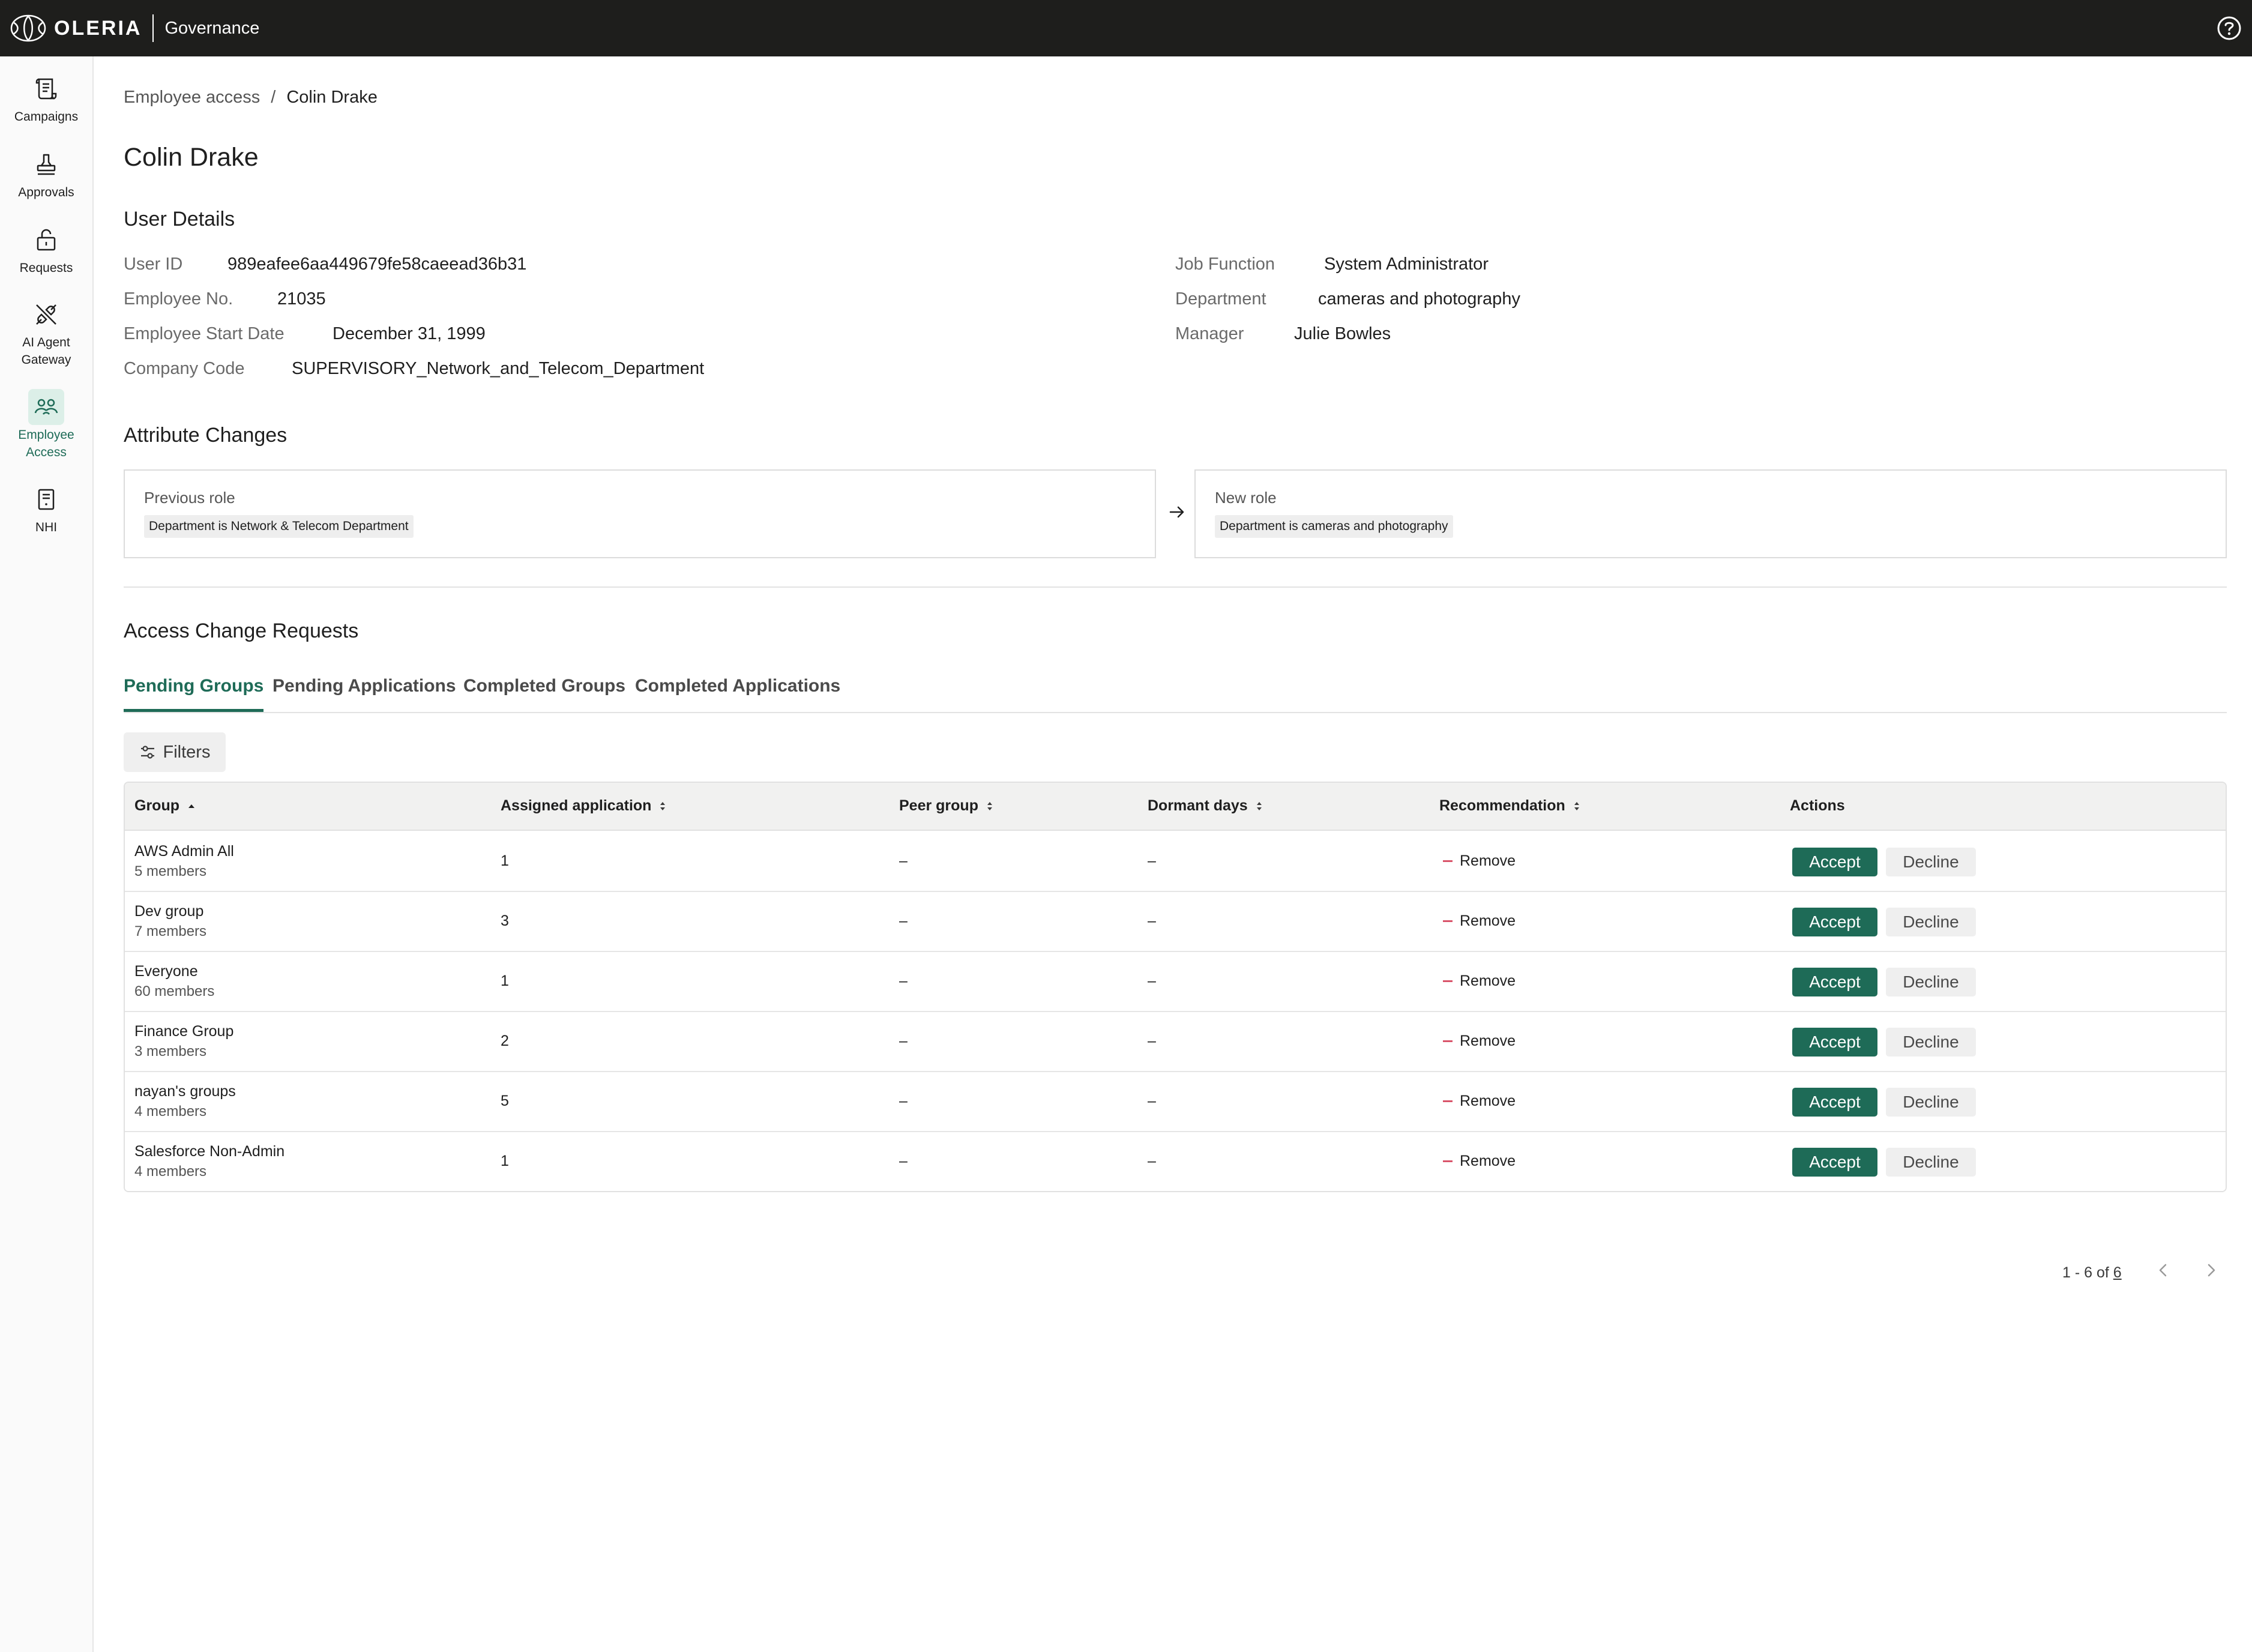 This screenshot has height=1652, width=2252. I want to click on chevron-right-icon, so click(2211, 1270).